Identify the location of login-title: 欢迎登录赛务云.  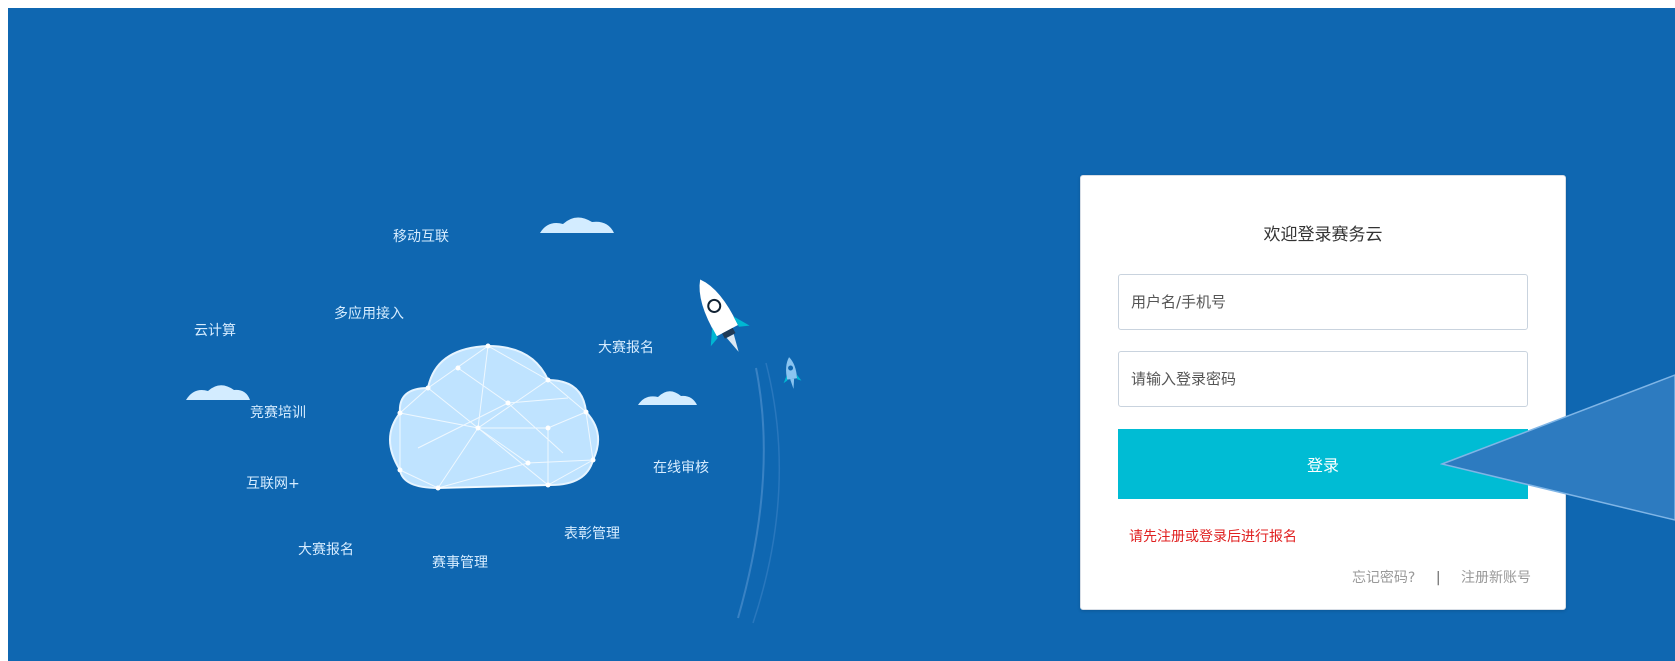
(1323, 235).